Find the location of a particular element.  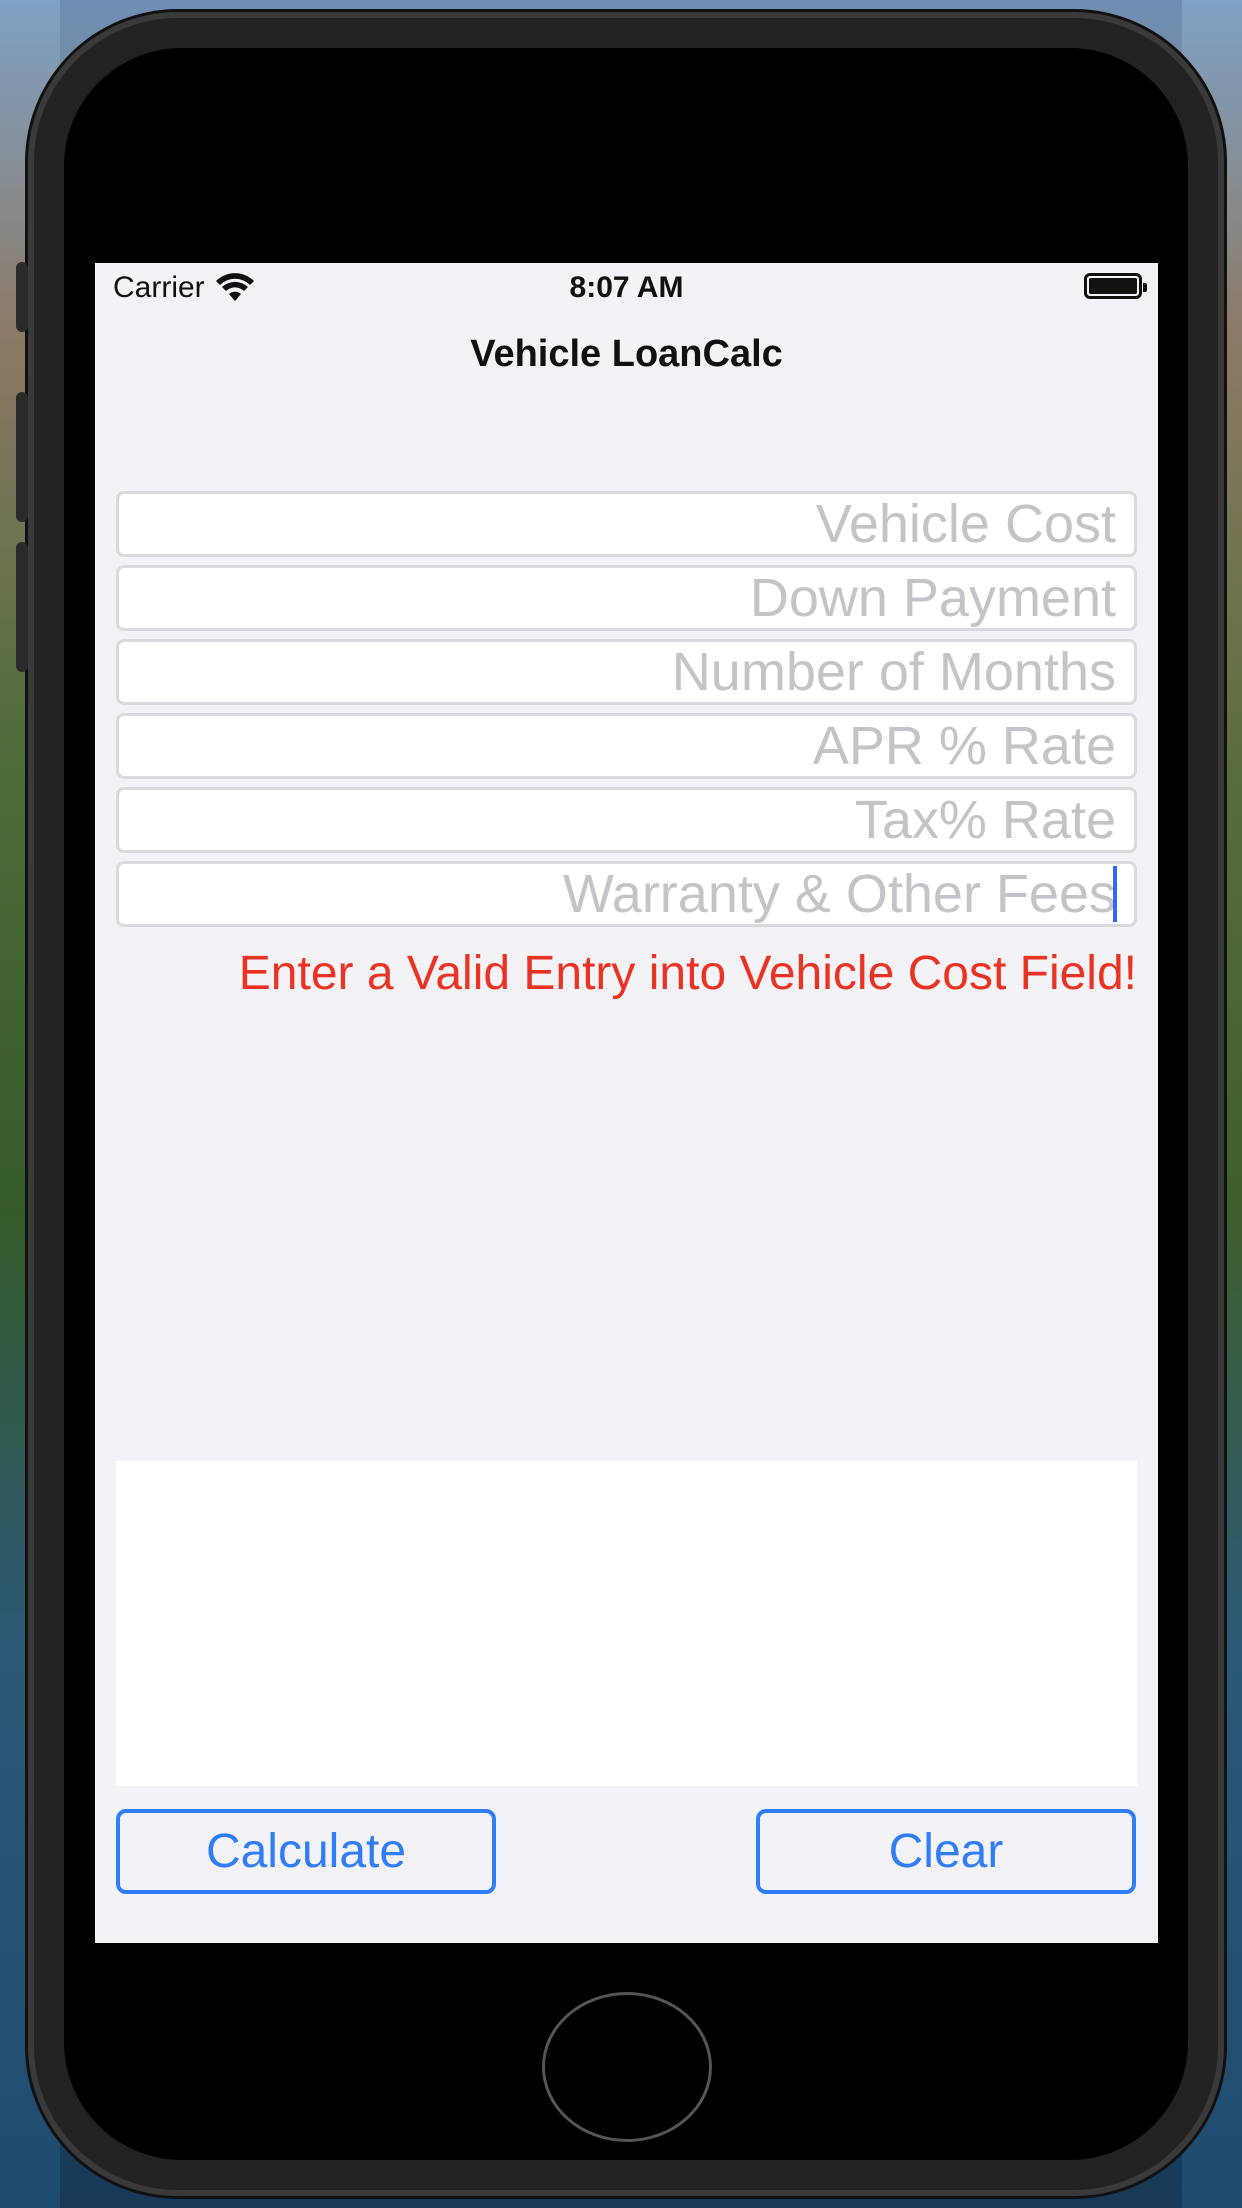

status-bar: Carrier 8:07 AM is located at coordinates (626, 288).